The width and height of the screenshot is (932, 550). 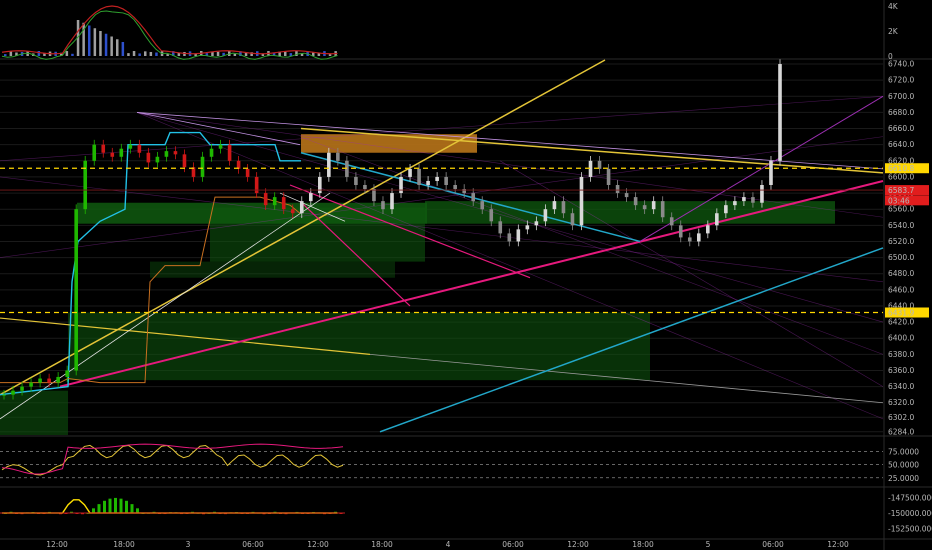 What do you see at coordinates (188, 544) in the screenshot?
I see `time-axis-tick: 3` at bounding box center [188, 544].